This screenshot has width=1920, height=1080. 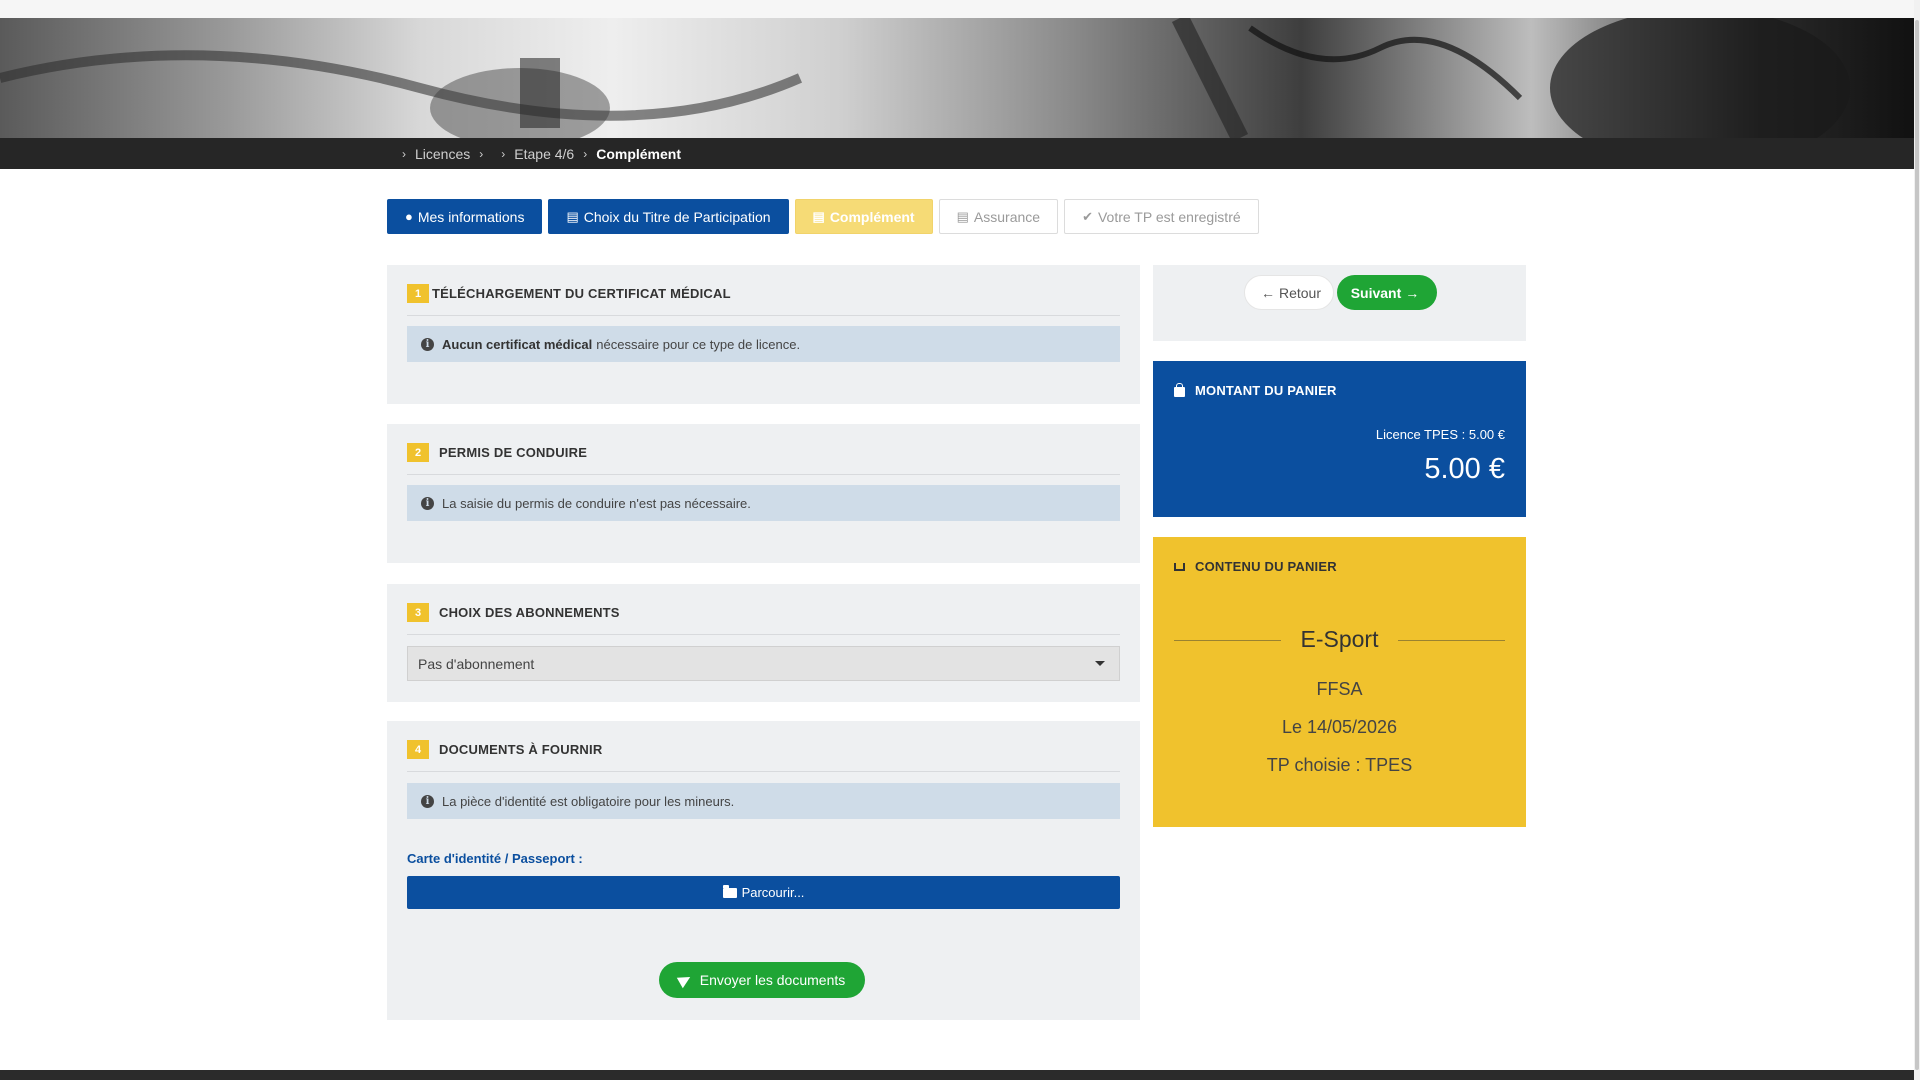 What do you see at coordinates (763, 643) in the screenshot?
I see `section-abonnements: 3 CHOIX DES ABONNEMENTS Pas d'abonnement` at bounding box center [763, 643].